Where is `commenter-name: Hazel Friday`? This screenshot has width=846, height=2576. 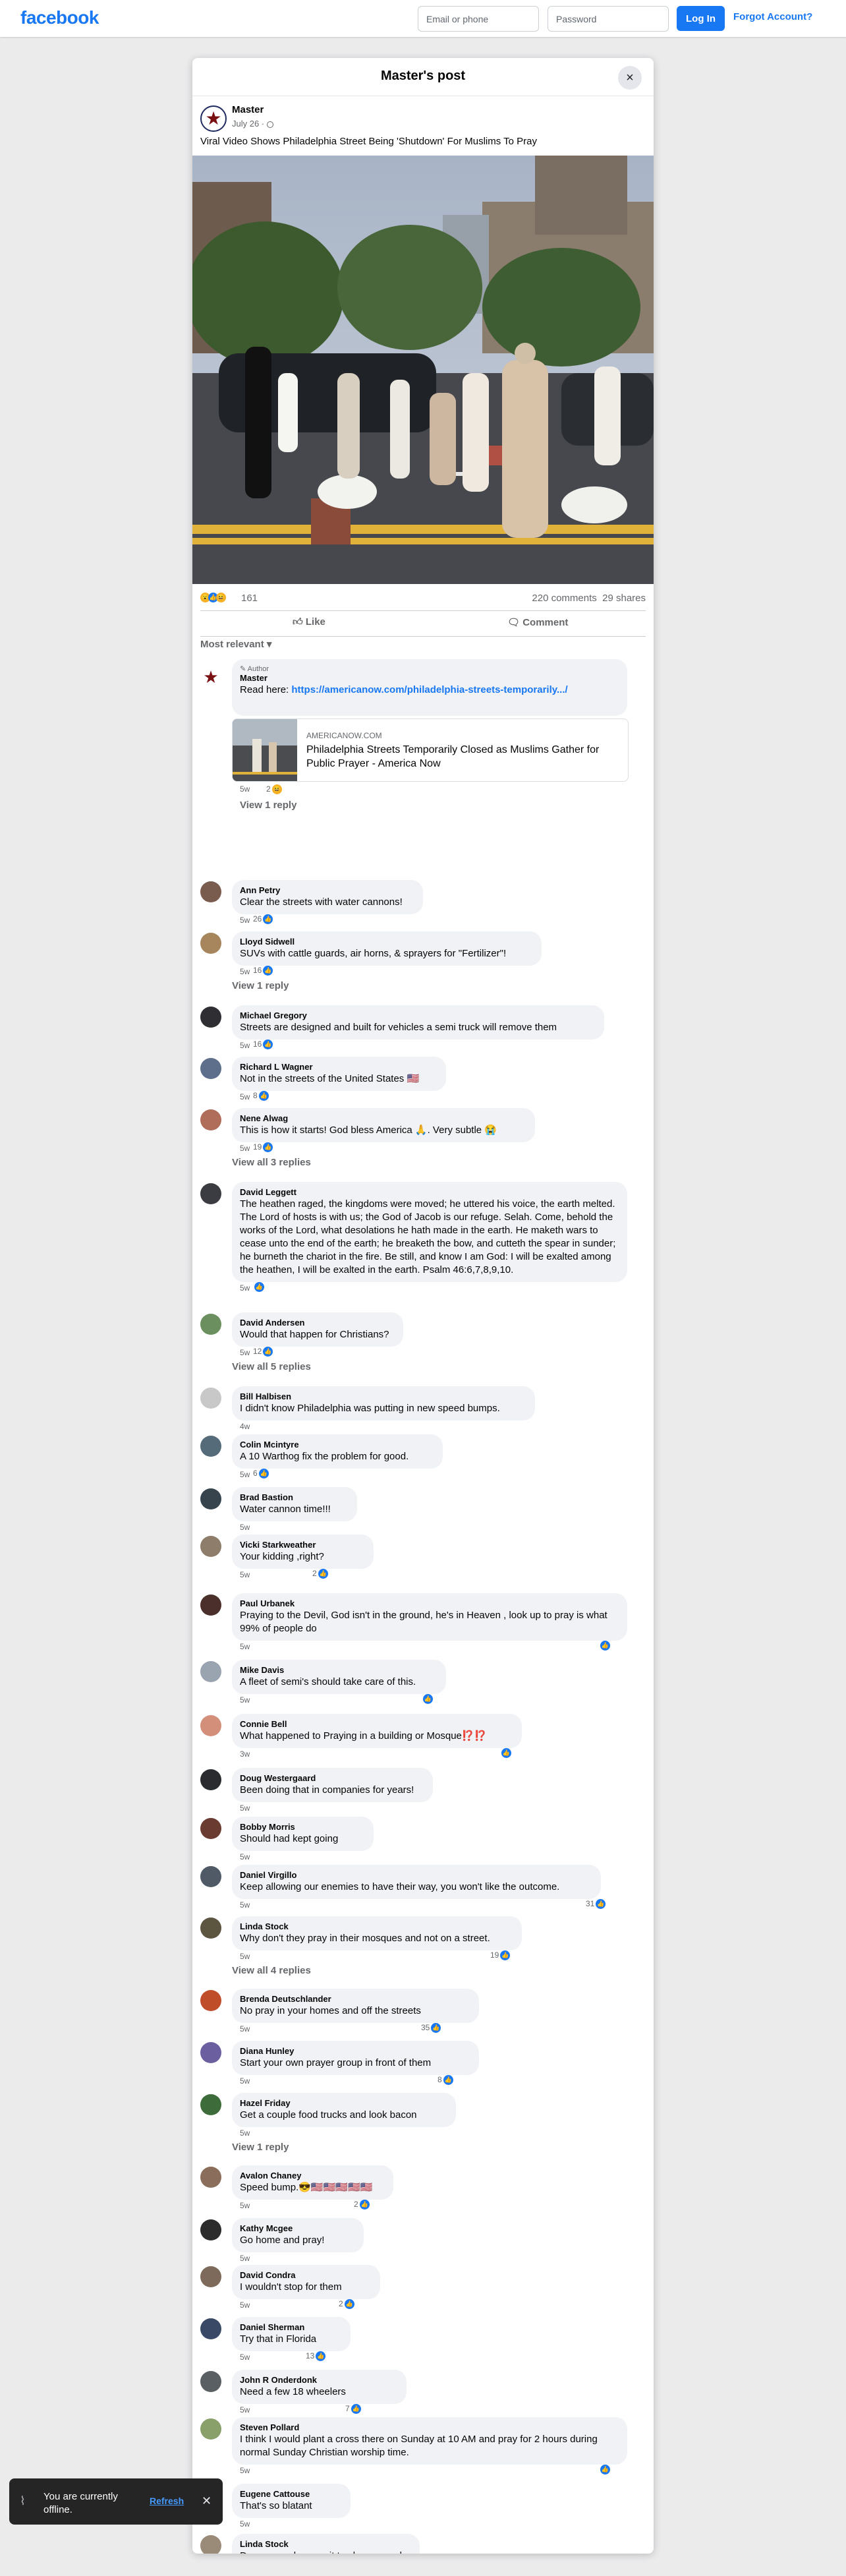
commenter-name: Hazel Friday is located at coordinates (344, 2103).